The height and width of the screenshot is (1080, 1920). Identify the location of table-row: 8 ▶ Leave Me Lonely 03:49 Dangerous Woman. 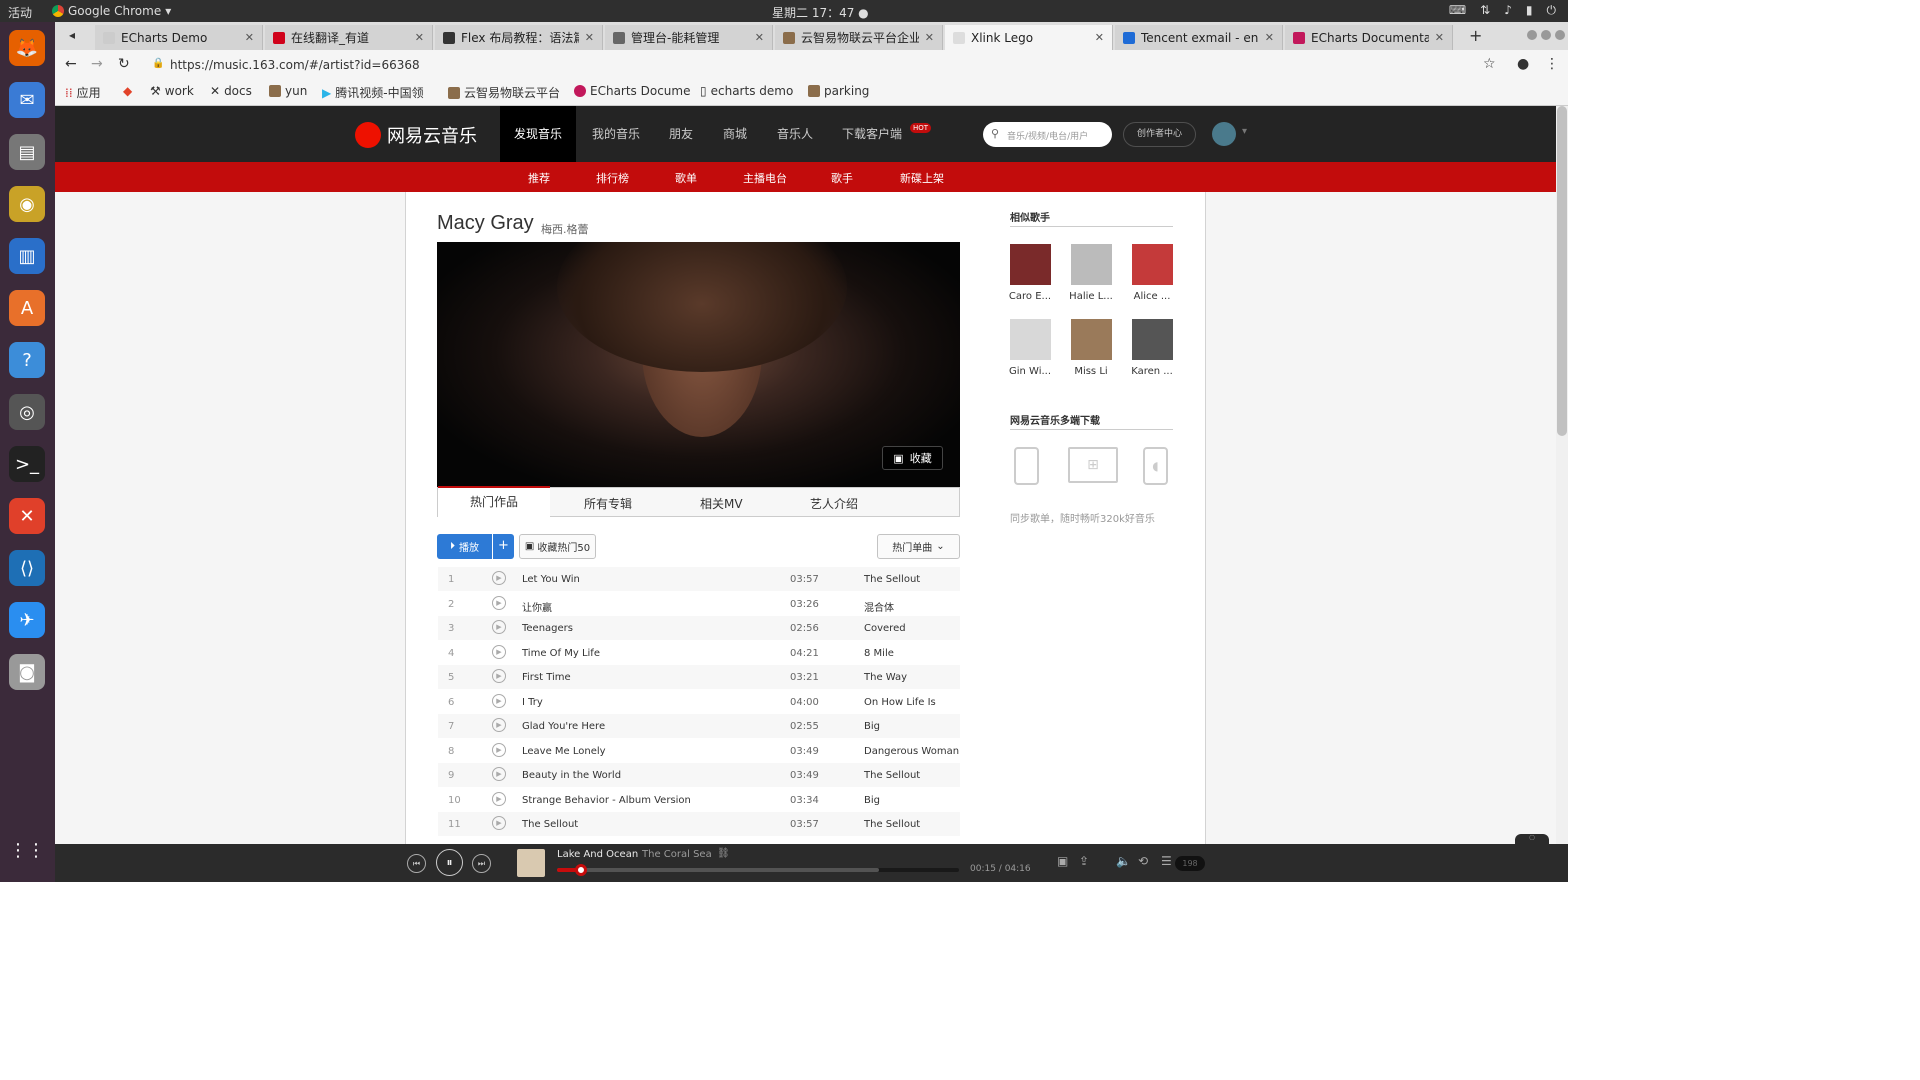
(699, 750).